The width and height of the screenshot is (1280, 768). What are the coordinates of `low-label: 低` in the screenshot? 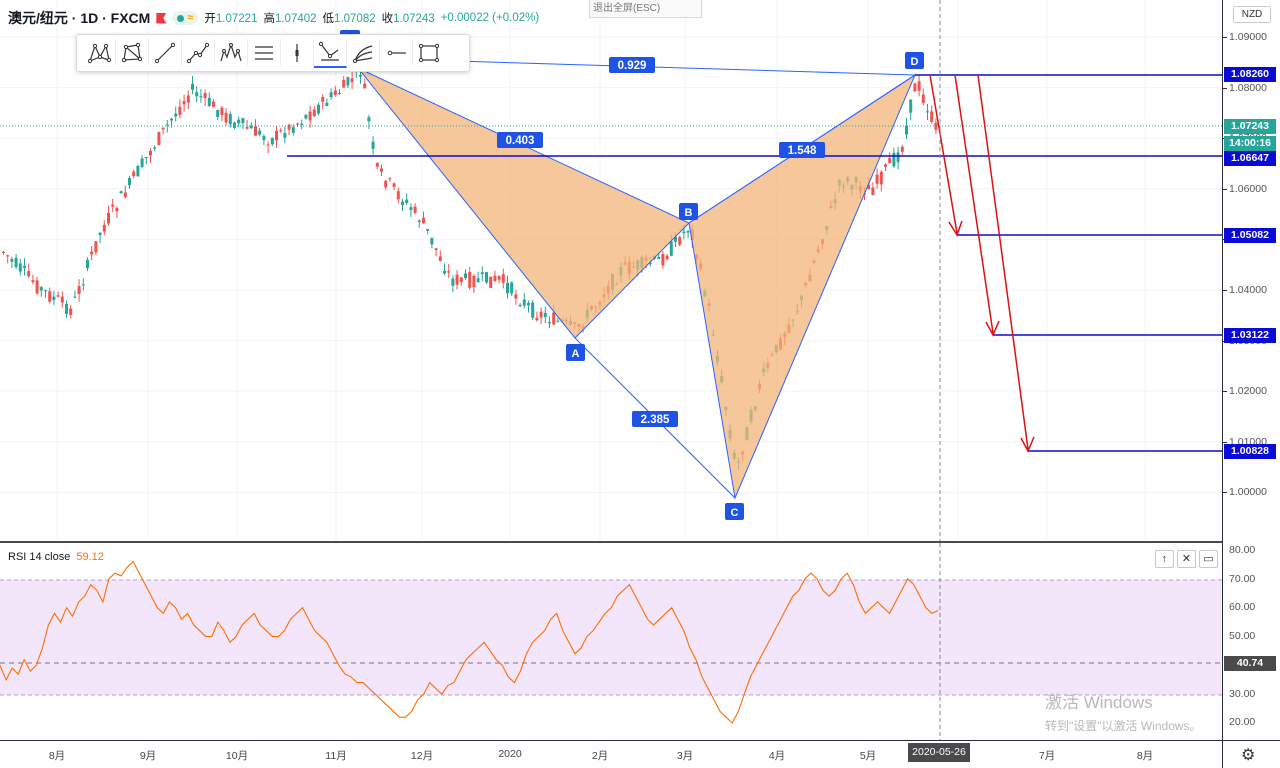 It's located at (328, 19).